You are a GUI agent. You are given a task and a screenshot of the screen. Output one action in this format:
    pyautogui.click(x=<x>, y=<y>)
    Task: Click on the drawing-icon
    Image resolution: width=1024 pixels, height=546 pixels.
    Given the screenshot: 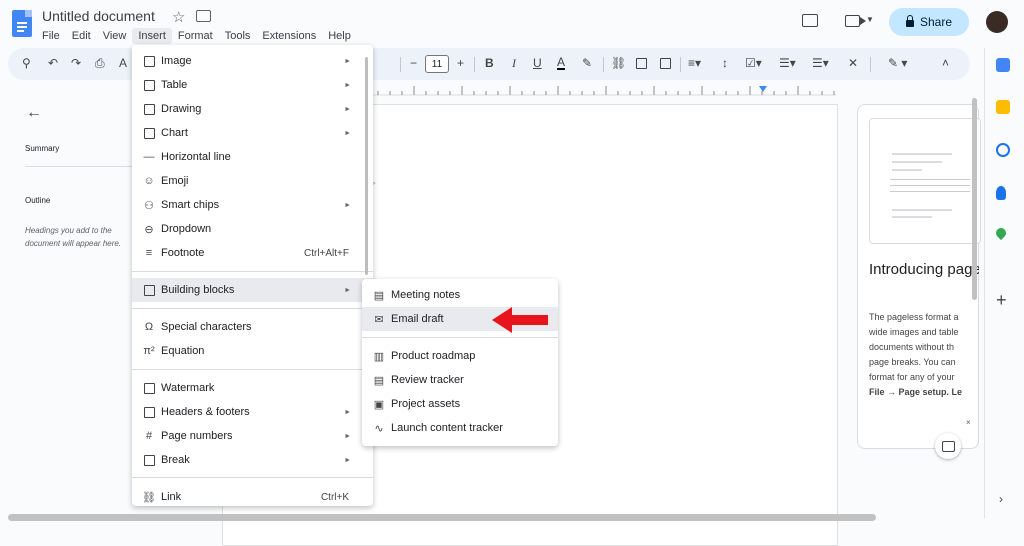 What is the action you would take?
    pyautogui.click(x=149, y=109)
    